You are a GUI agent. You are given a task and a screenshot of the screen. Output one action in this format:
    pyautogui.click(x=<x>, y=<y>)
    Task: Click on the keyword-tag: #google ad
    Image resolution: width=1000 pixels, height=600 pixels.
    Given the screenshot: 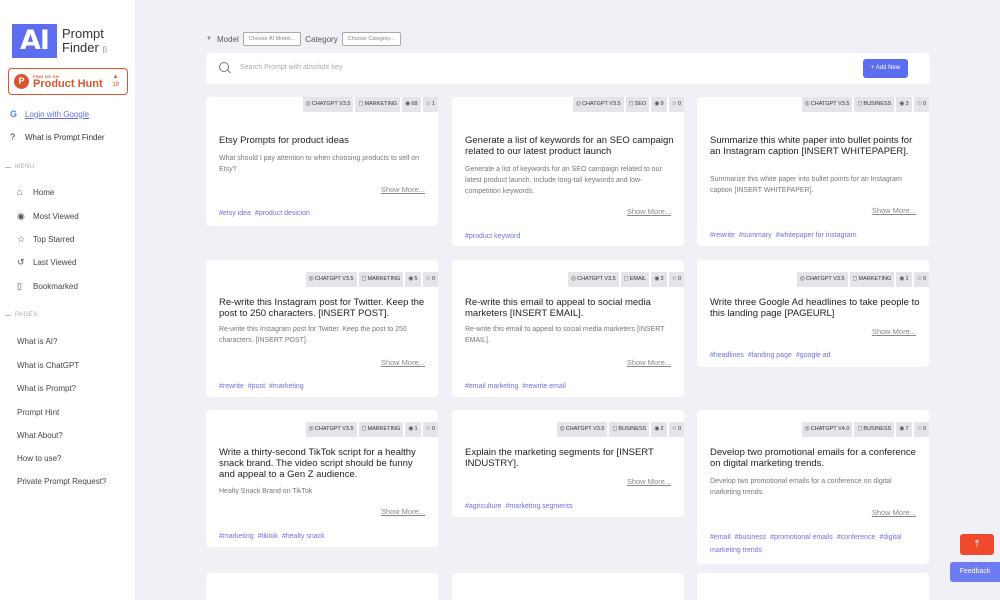 What is the action you would take?
    pyautogui.click(x=813, y=355)
    